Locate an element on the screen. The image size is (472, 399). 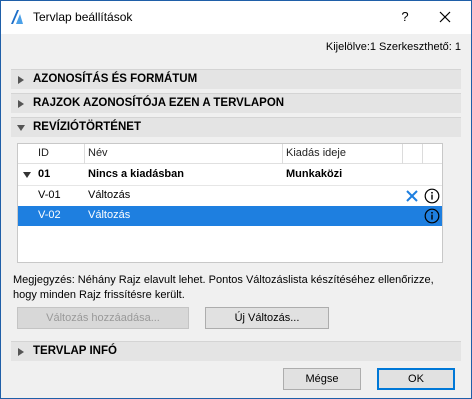
close-icon is located at coordinates (445, 17).